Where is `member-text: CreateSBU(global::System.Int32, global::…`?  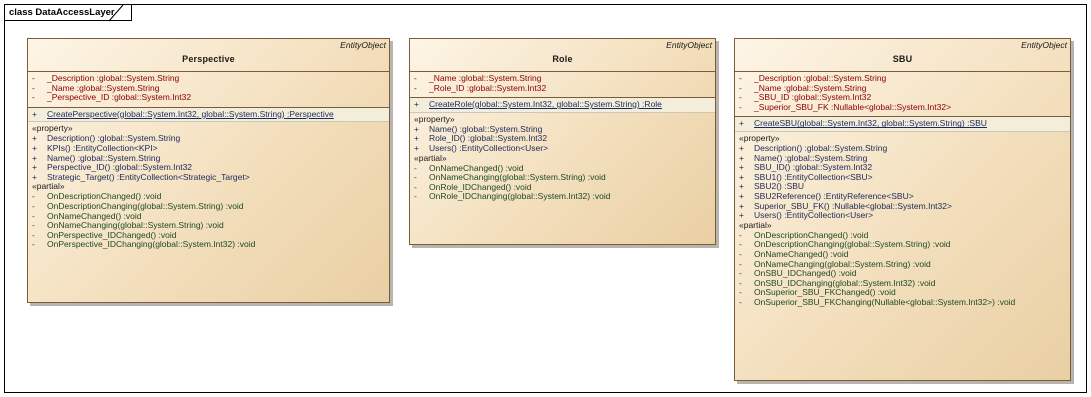 member-text: CreateSBU(global::System.Int32, global::… is located at coordinates (870, 123).